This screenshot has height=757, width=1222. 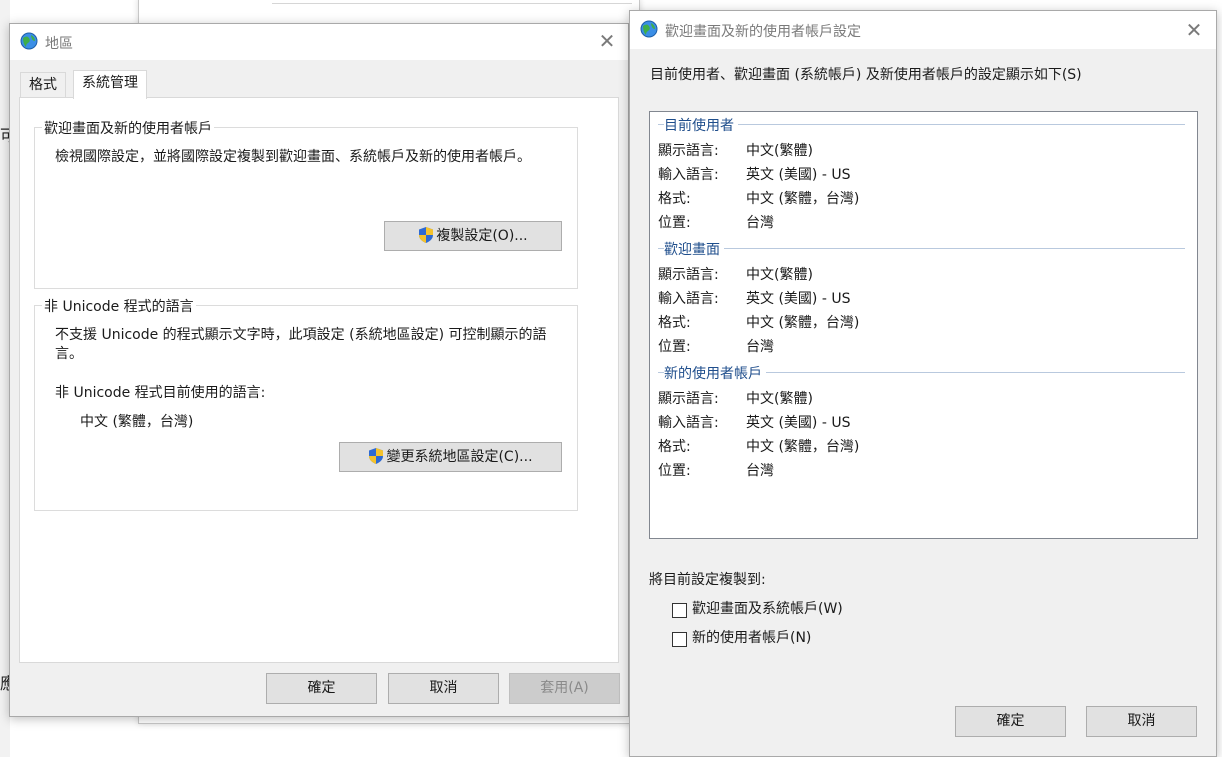 I want to click on section-divider, so click(x=921, y=248).